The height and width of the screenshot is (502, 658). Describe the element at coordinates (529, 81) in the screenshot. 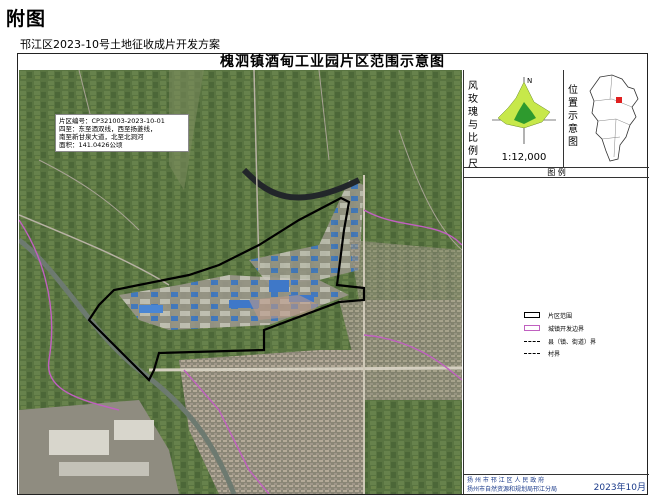

I see `north-label: N` at that location.